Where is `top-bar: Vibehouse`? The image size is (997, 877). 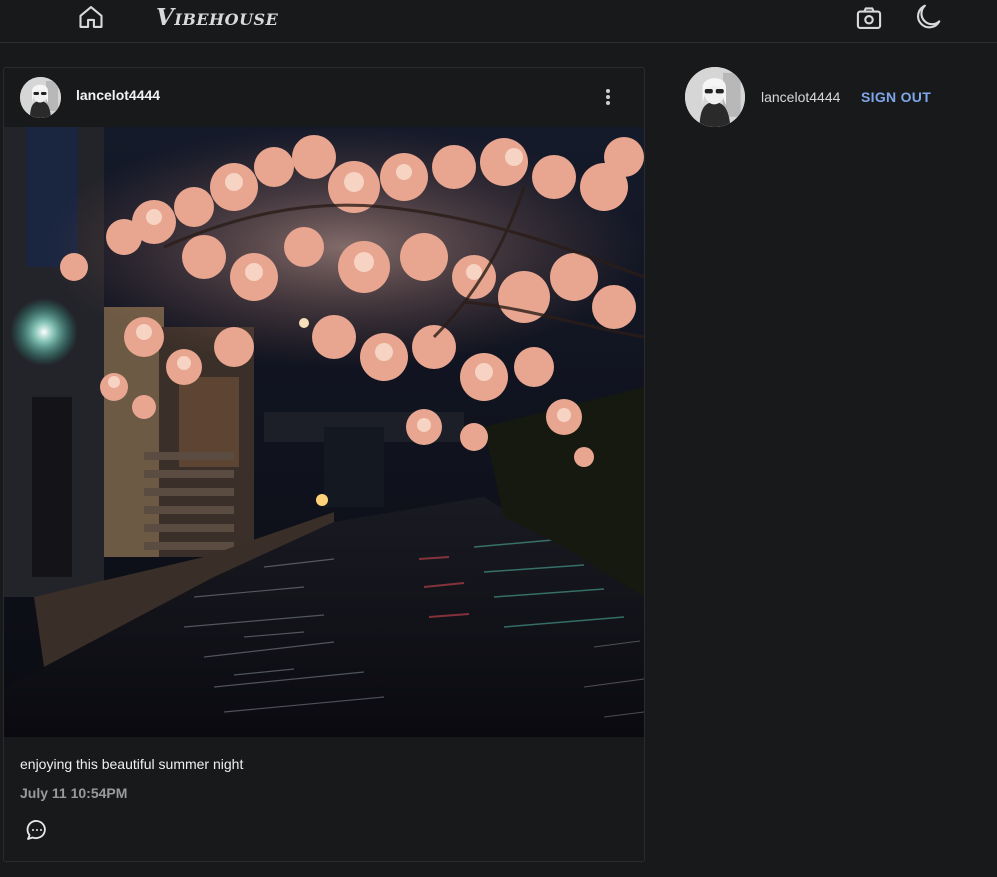
top-bar: Vibehouse is located at coordinates (498, 21).